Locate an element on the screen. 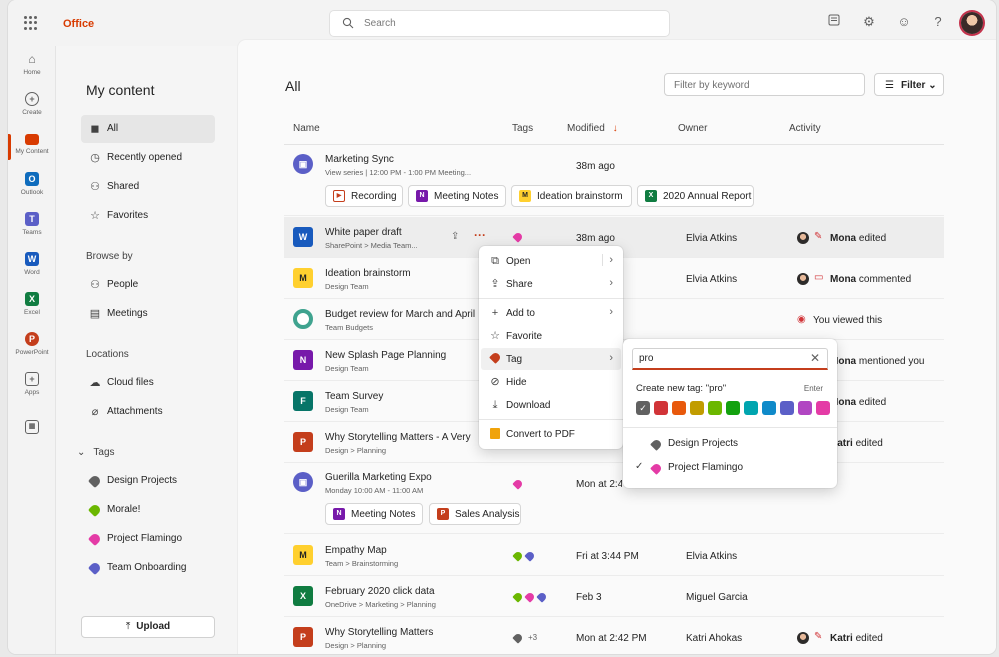  nav-item-shared: ⚇ Shared is located at coordinates (148, 187).